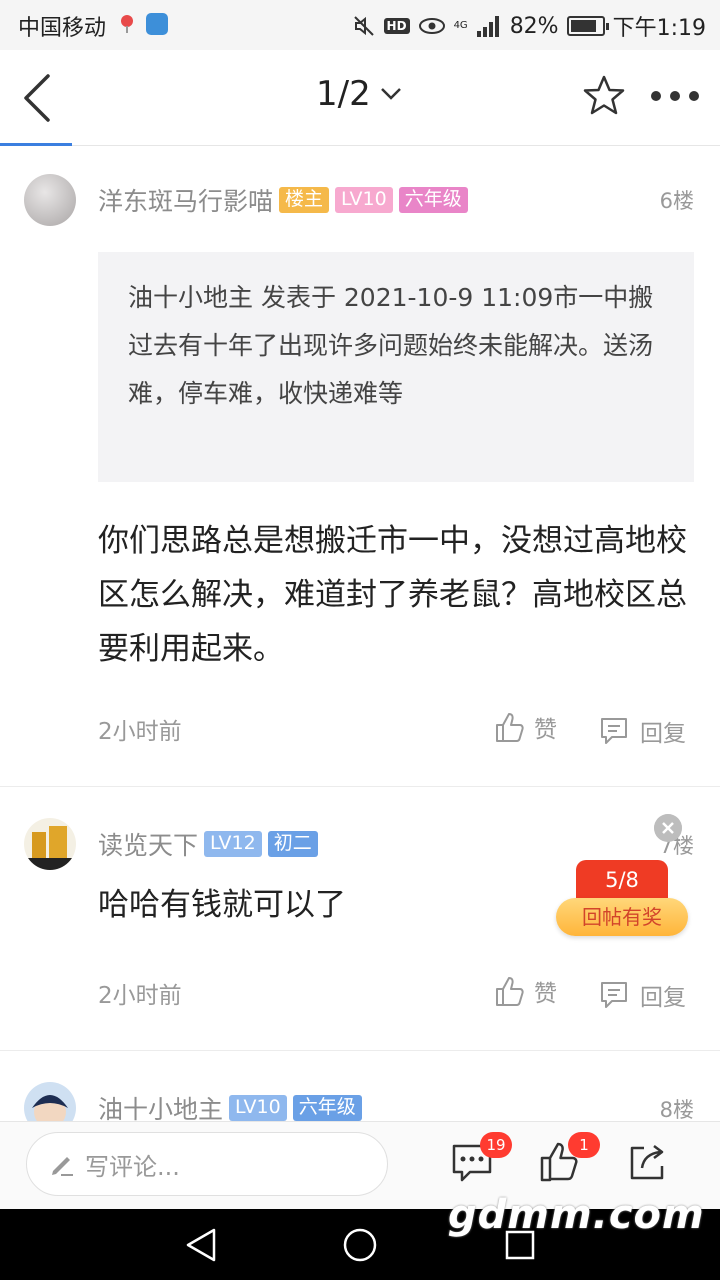 The height and width of the screenshot is (1280, 720). What do you see at coordinates (360, 1245) in the screenshot?
I see `nav-home-icon` at bounding box center [360, 1245].